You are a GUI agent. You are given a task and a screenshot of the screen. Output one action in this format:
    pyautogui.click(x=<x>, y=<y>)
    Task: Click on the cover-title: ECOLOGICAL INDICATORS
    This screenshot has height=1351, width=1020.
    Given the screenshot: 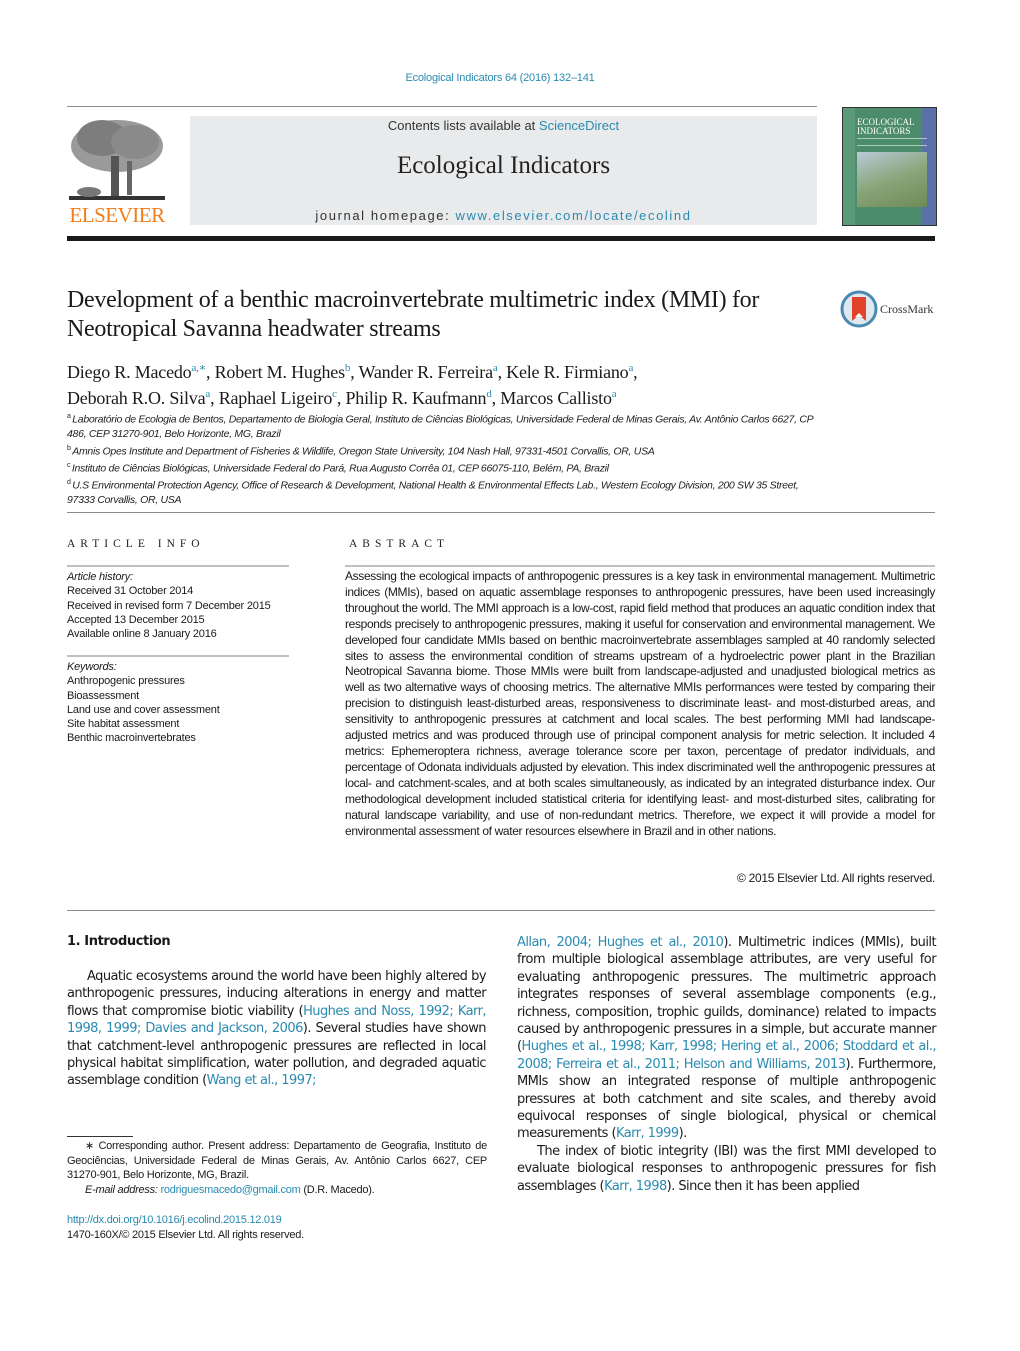 What is the action you would take?
    pyautogui.click(x=886, y=127)
    